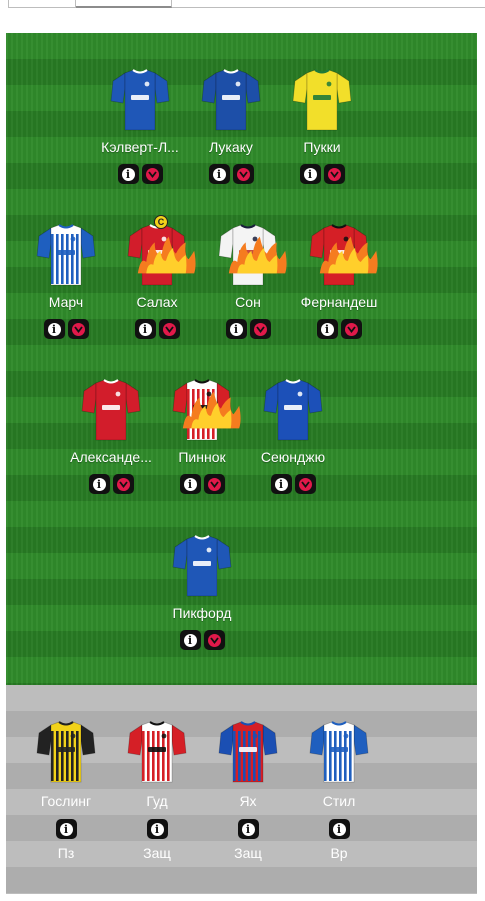  Describe the element at coordinates (252, 255) in the screenshot. I see `tottenham-shirt-icon` at that location.